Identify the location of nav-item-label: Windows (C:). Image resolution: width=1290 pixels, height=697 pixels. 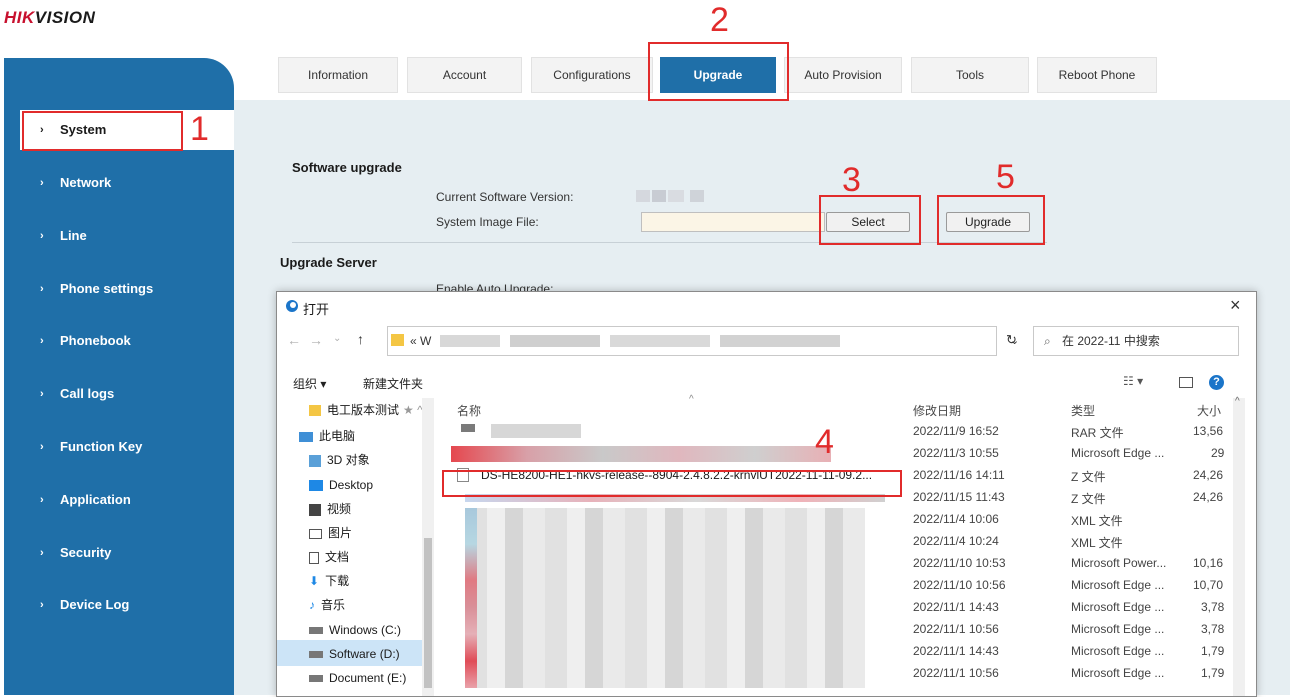
(365, 630).